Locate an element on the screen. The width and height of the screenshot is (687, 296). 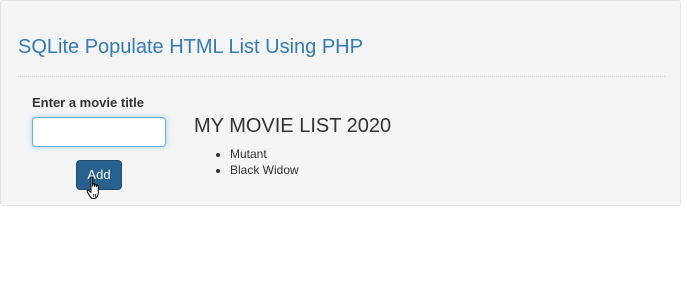
movie-list: Mutant Black Widow is located at coordinates (246, 162).